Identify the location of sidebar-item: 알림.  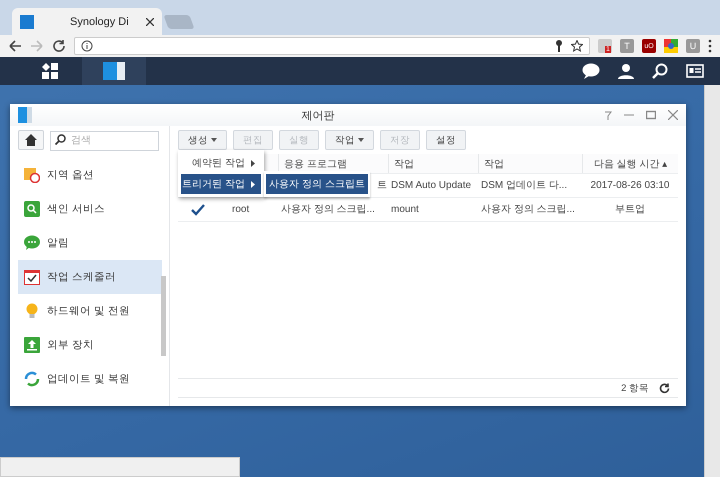
(90, 243).